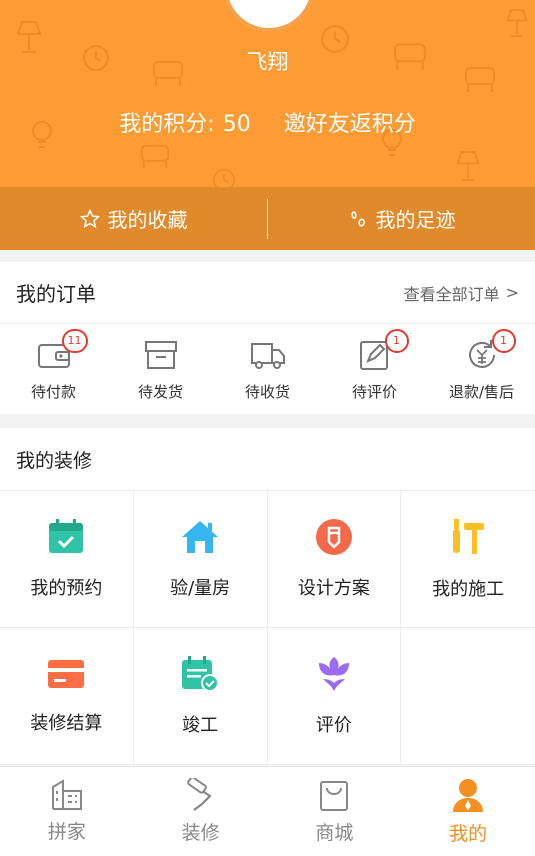 This screenshot has width=535, height=856. Describe the element at coordinates (237, 124) in the screenshot. I see `points-value: 50` at that location.